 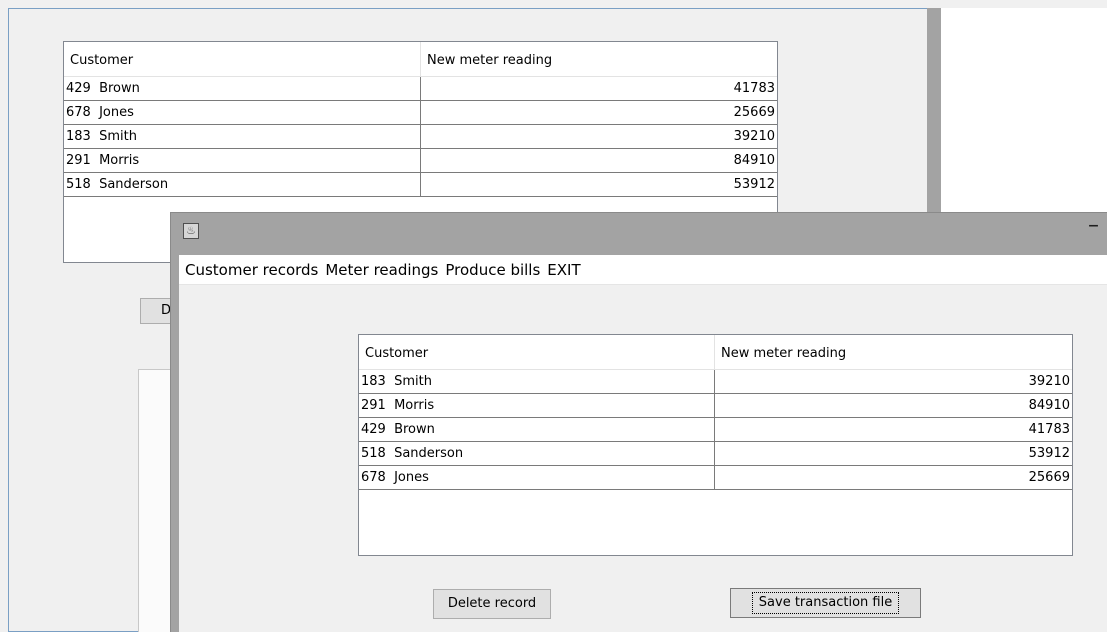 What do you see at coordinates (492, 270) in the screenshot?
I see `menu-produce-bills: Produce bills` at bounding box center [492, 270].